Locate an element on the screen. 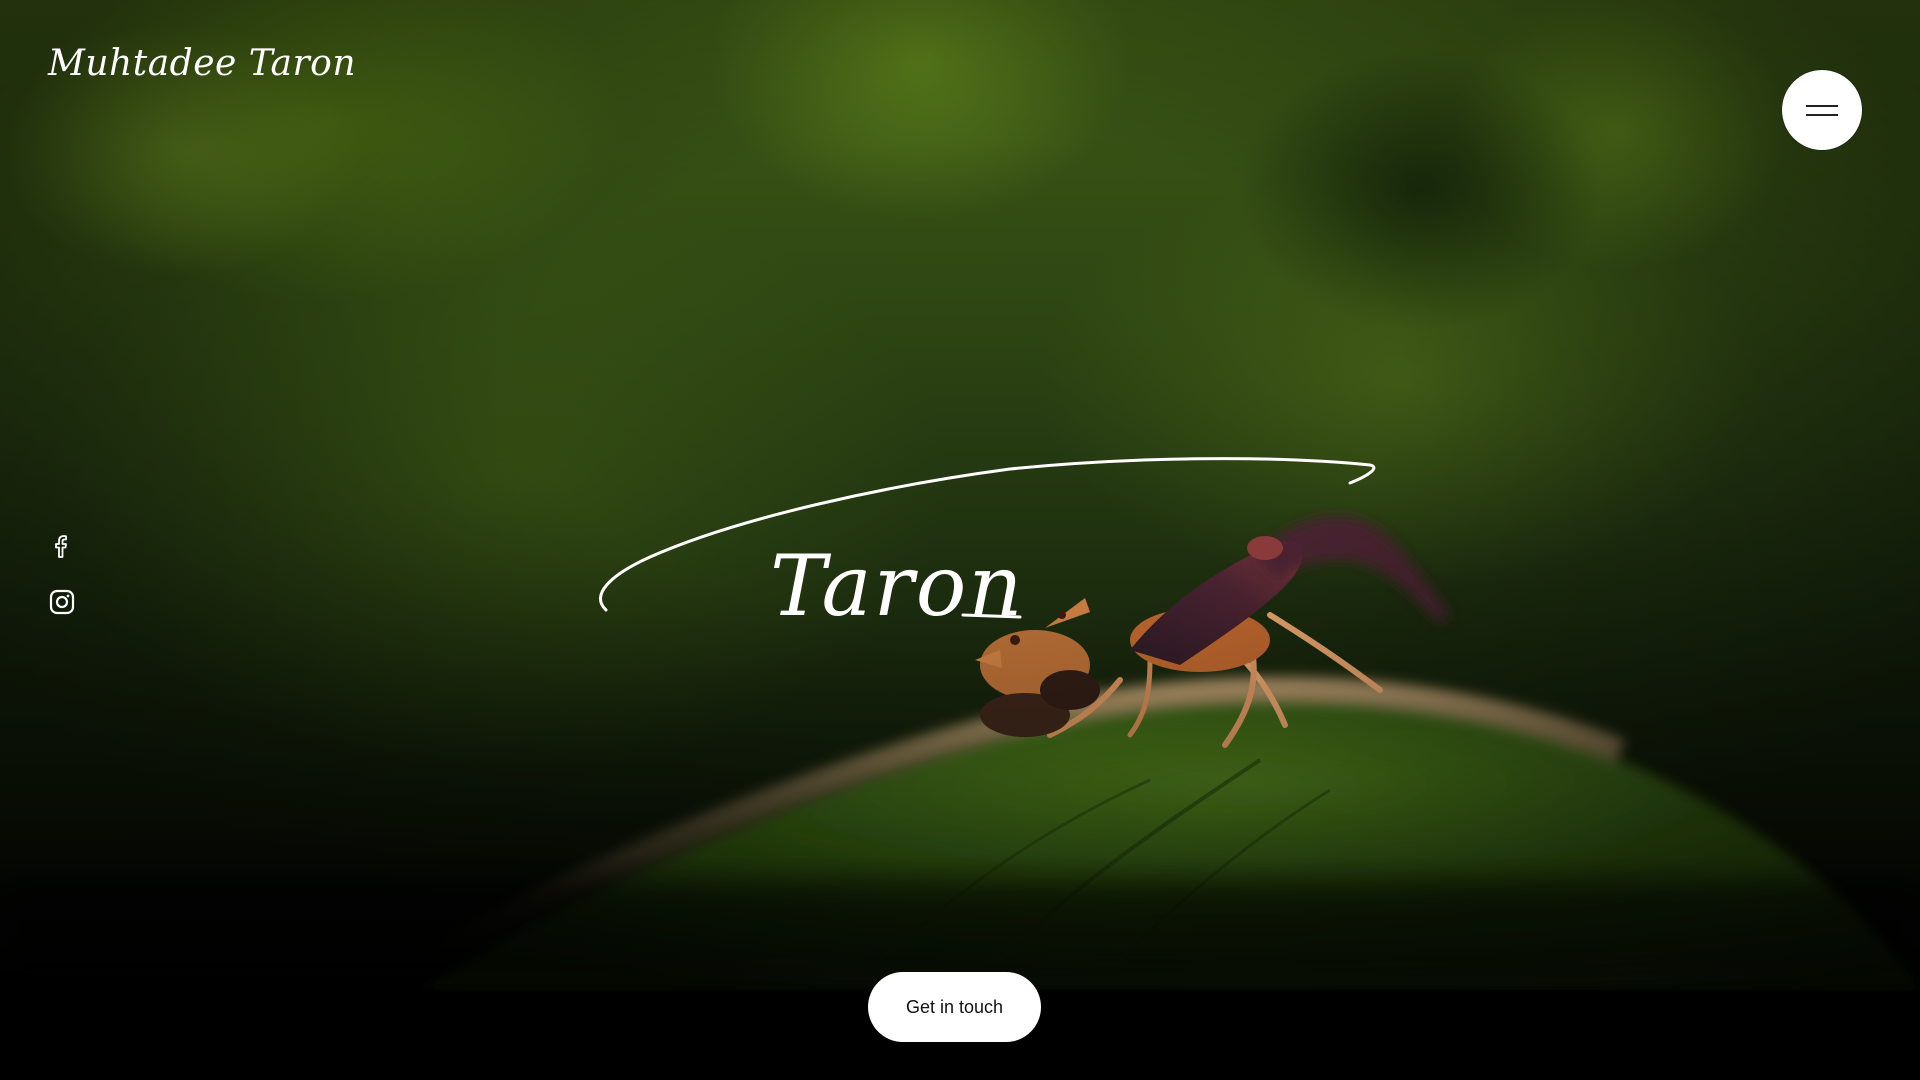 The height and width of the screenshot is (1080, 1920). hamburger-menu-icon is located at coordinates (1822, 110).